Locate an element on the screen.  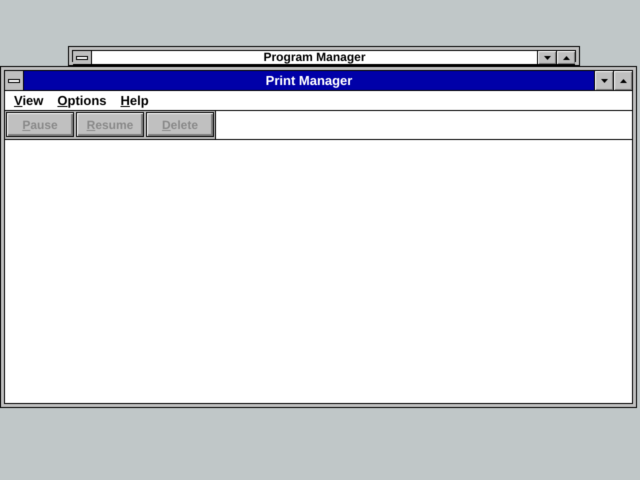
window-title: Program Manager is located at coordinates (314, 57).